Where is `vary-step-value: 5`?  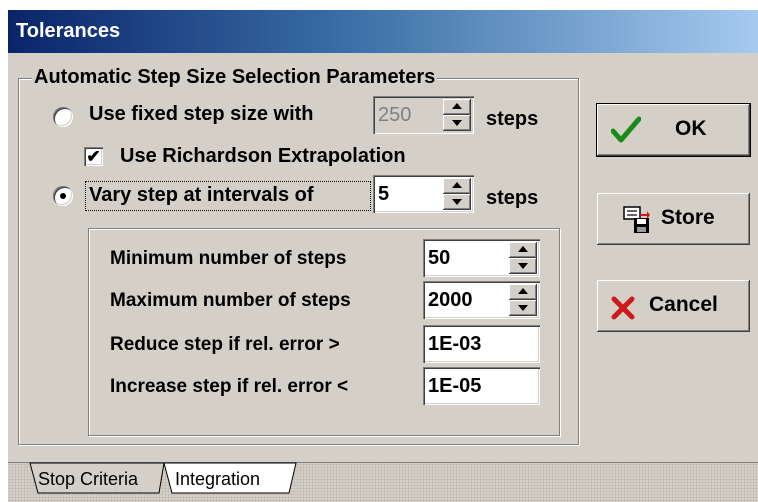
vary-step-value: 5 is located at coordinates (384, 194).